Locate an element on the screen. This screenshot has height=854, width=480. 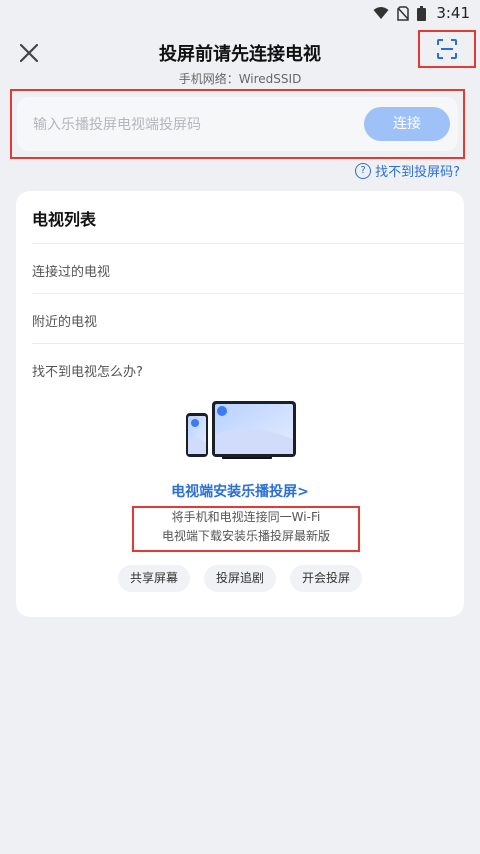
status-time: 3:41 is located at coordinates (453, 13).